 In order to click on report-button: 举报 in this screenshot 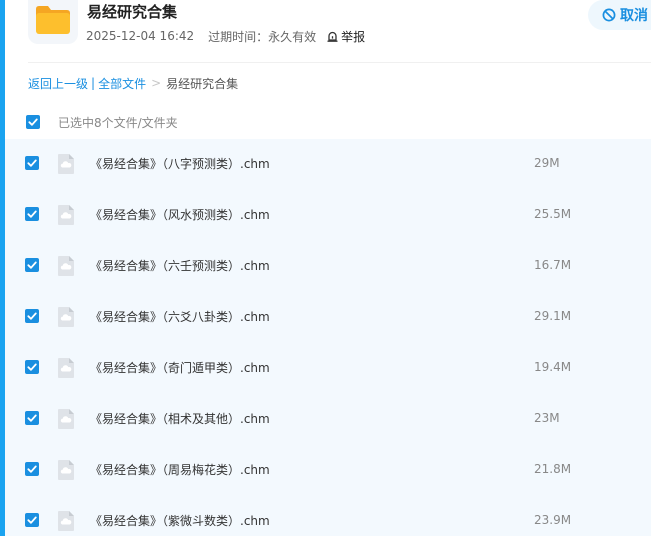, I will do `click(345, 36)`.